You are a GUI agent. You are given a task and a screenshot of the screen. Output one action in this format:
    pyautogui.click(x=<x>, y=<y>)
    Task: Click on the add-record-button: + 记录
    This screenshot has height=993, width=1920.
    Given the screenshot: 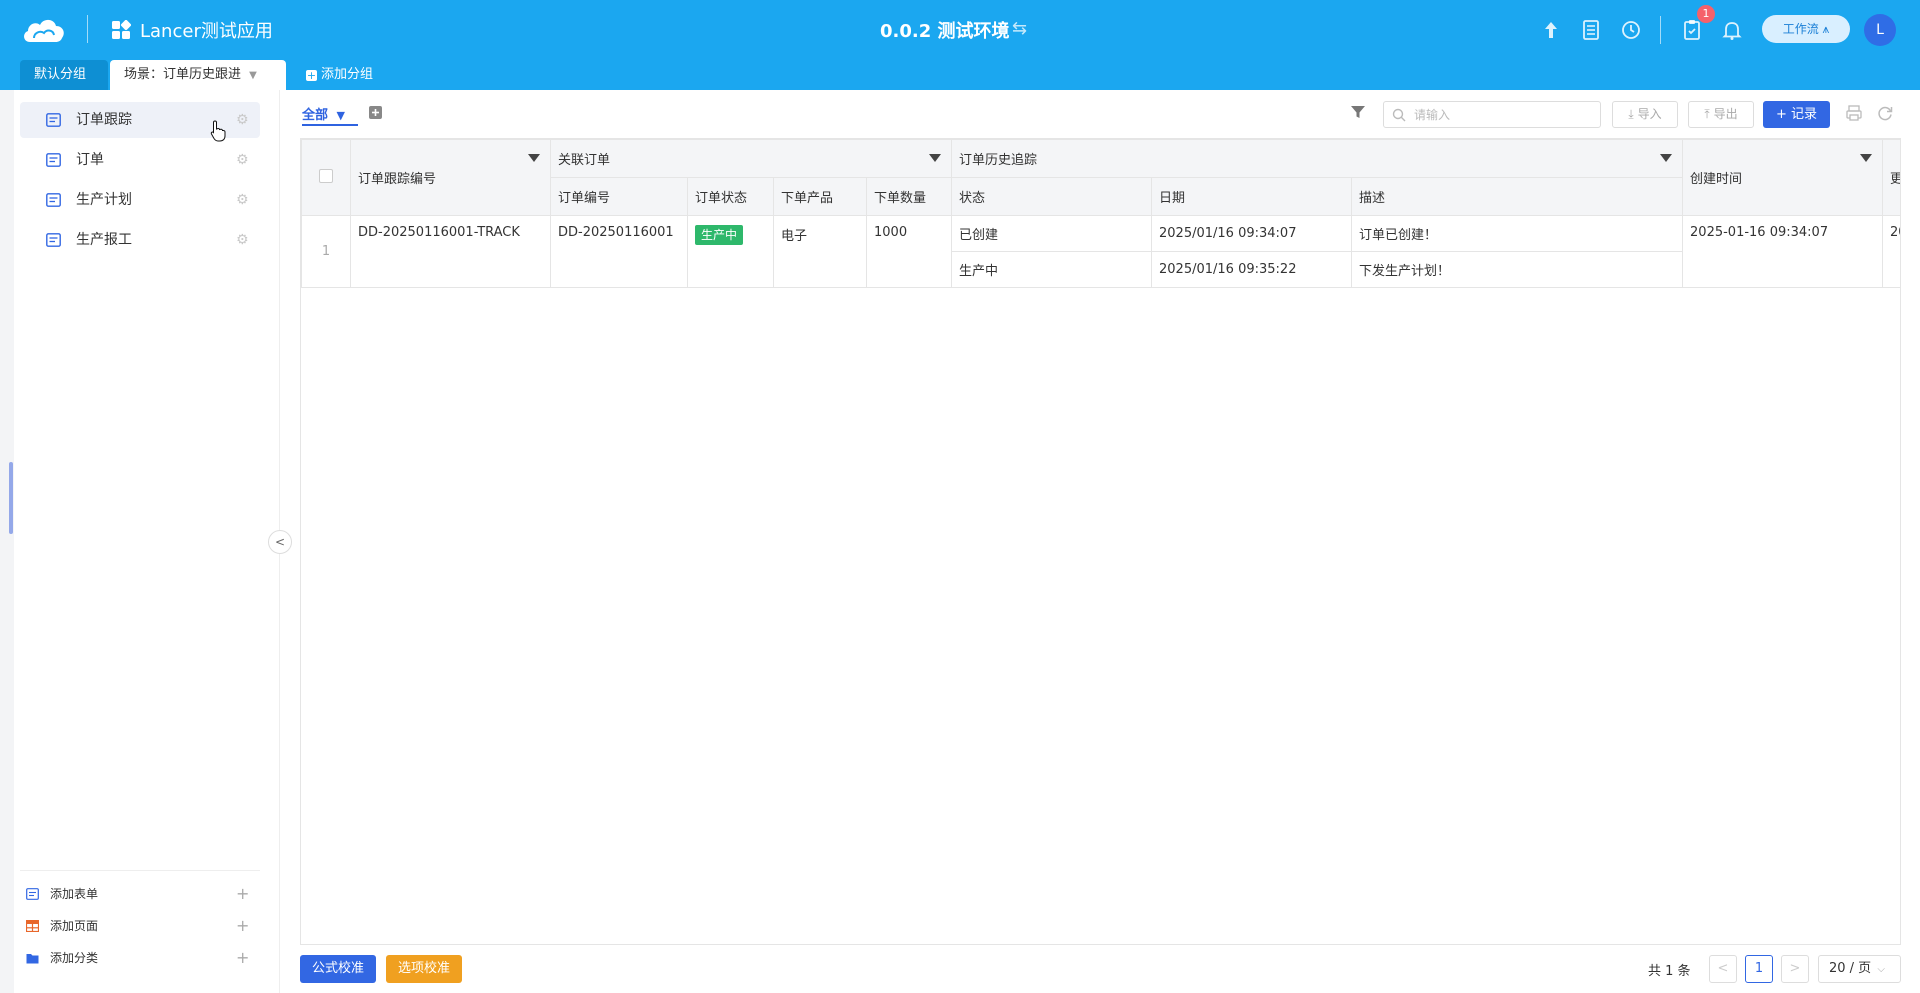 What is the action you would take?
    pyautogui.click(x=1796, y=114)
    